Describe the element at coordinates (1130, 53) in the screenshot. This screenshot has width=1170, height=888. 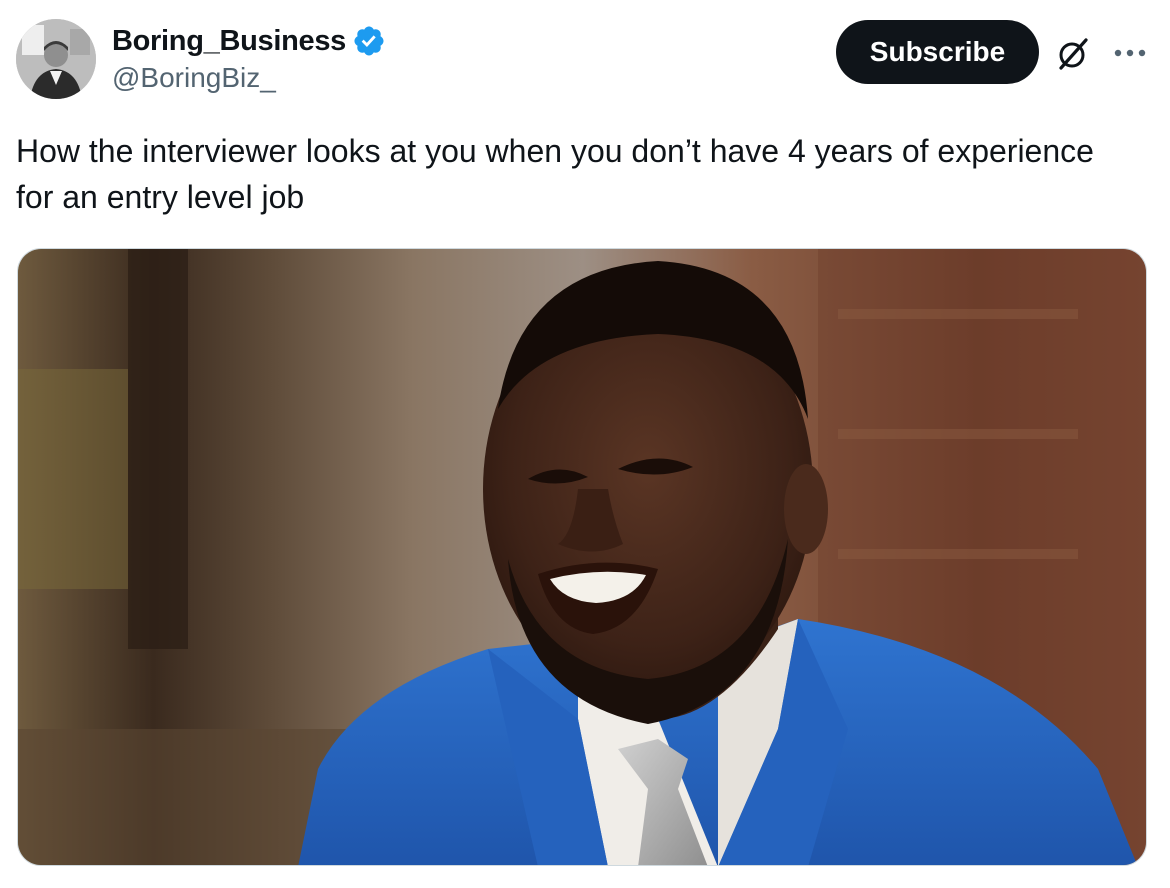
I see `more-options-icon` at that location.